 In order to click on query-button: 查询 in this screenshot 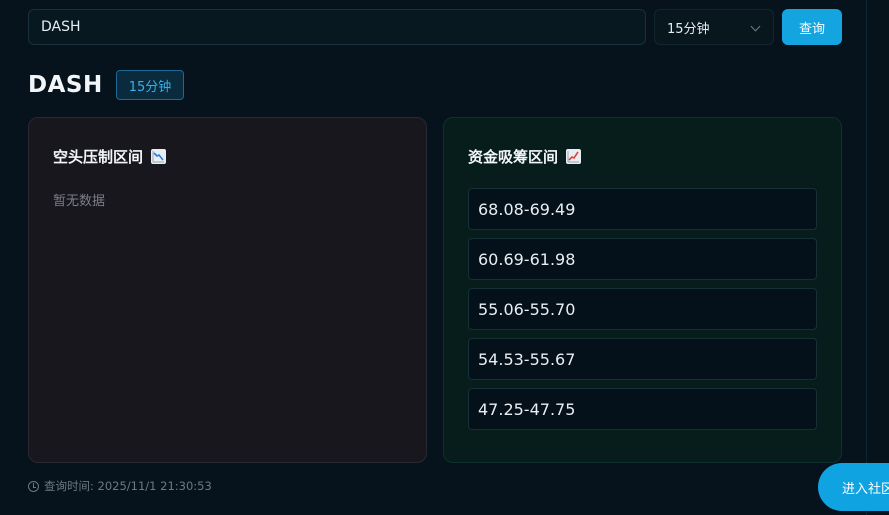, I will do `click(812, 27)`.